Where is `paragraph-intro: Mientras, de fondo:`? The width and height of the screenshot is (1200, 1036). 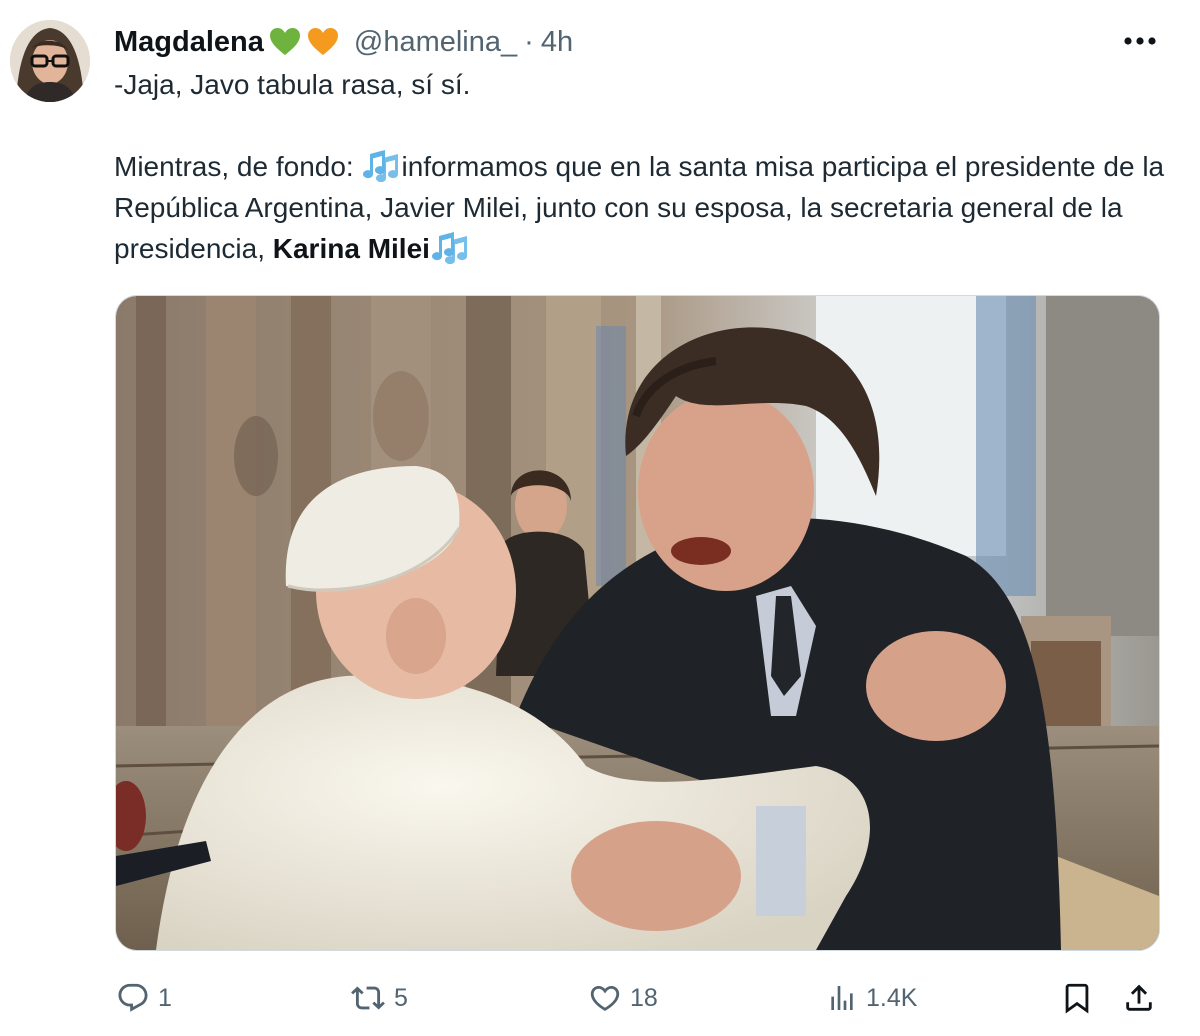 paragraph-intro: Mientras, de fondo: is located at coordinates (238, 166).